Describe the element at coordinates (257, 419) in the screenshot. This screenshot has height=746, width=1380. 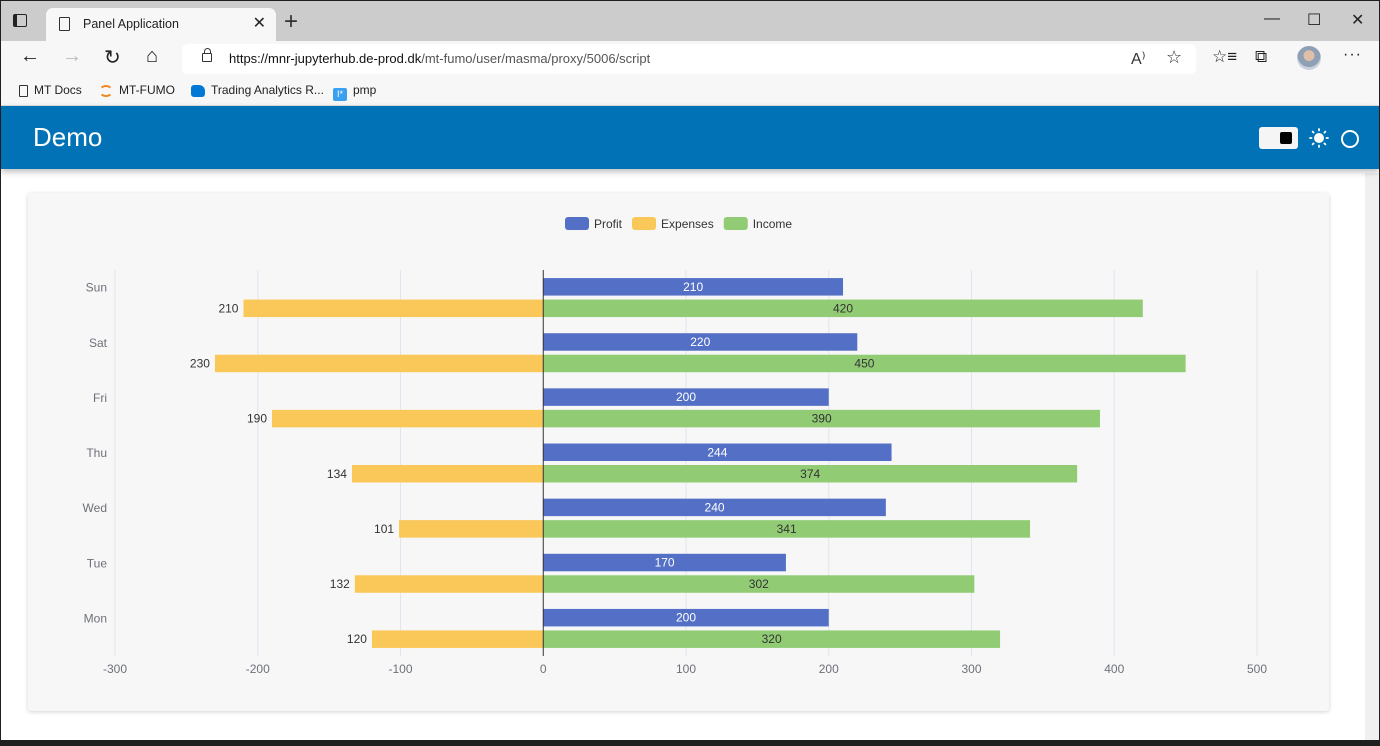
I see `data-label-expenses: 190` at that location.